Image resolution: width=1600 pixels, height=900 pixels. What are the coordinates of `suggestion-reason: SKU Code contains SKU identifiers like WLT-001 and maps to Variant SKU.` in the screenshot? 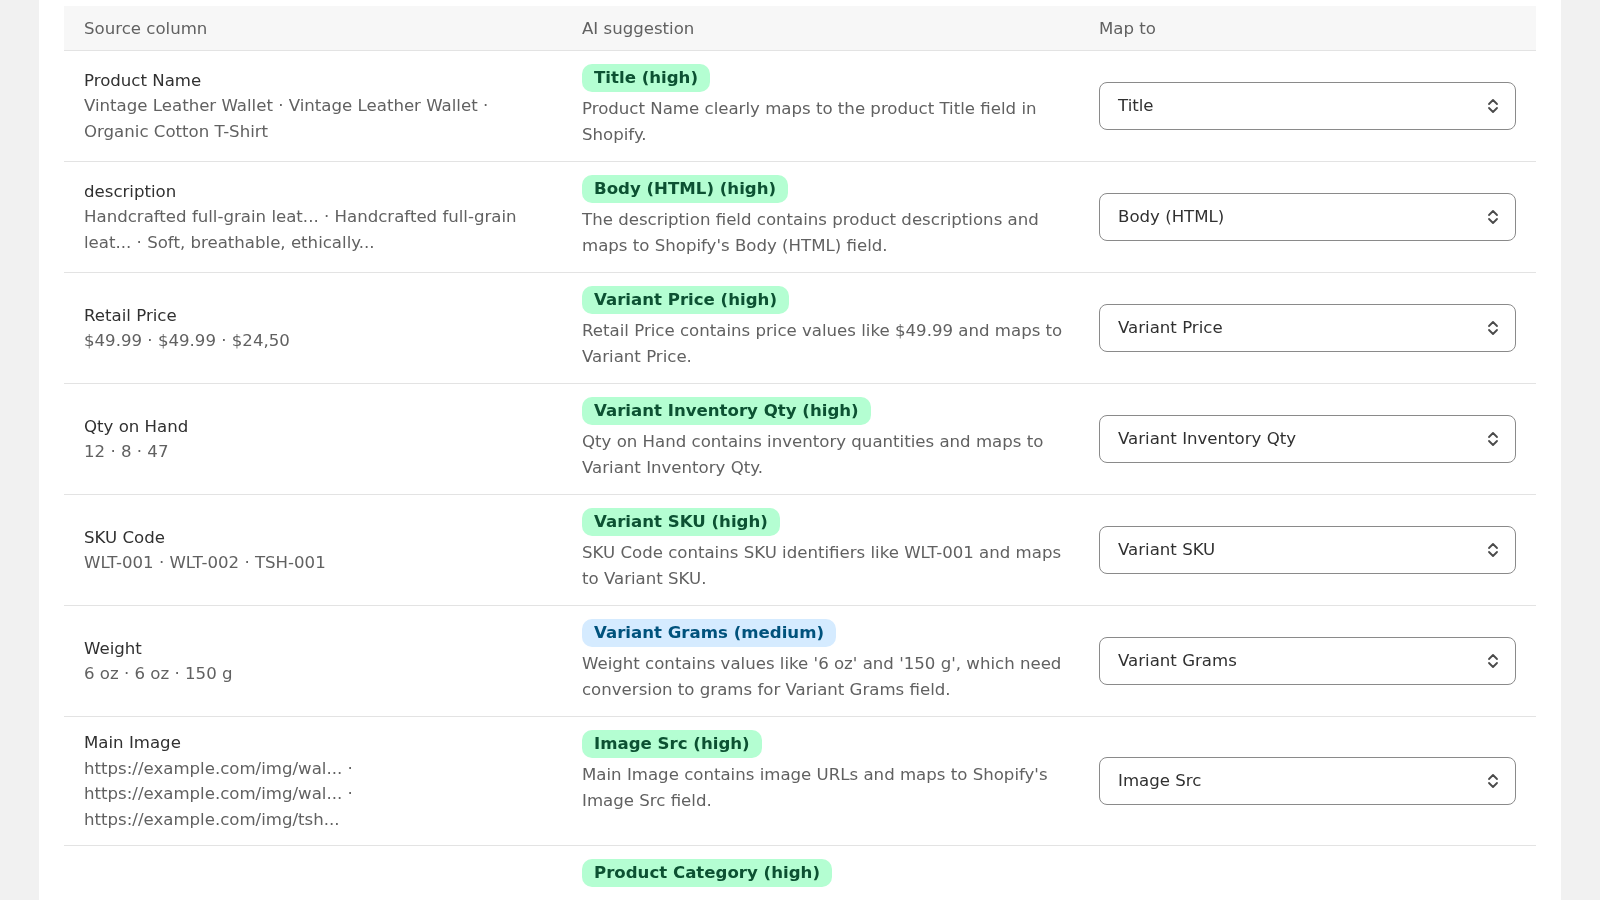 It's located at (822, 566).